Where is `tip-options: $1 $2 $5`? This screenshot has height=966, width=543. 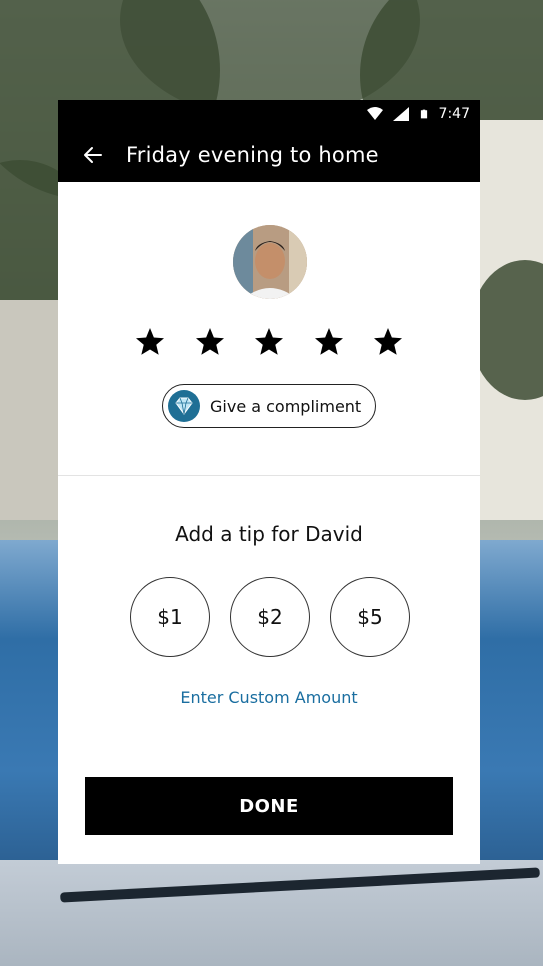 tip-options: $1 $2 $5 is located at coordinates (270, 618).